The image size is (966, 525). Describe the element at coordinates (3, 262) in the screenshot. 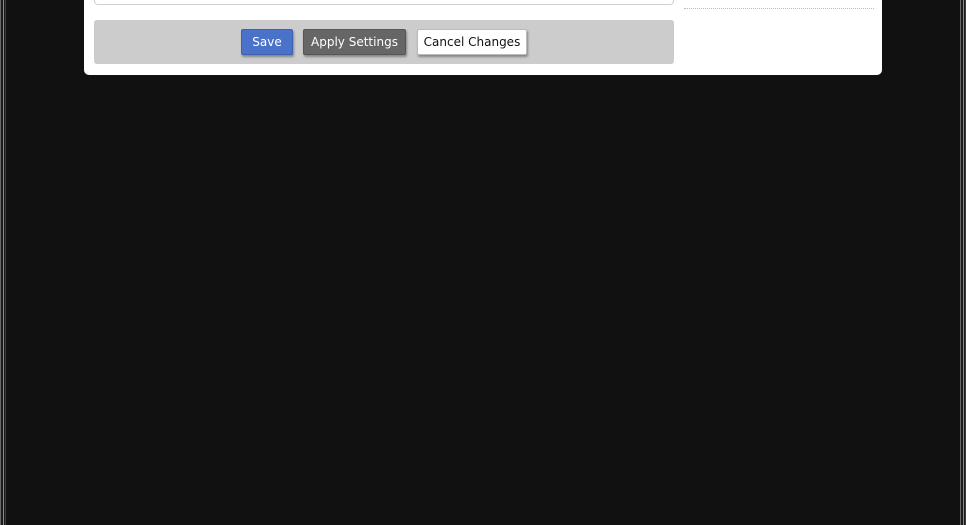

I see `window-border-left` at that location.